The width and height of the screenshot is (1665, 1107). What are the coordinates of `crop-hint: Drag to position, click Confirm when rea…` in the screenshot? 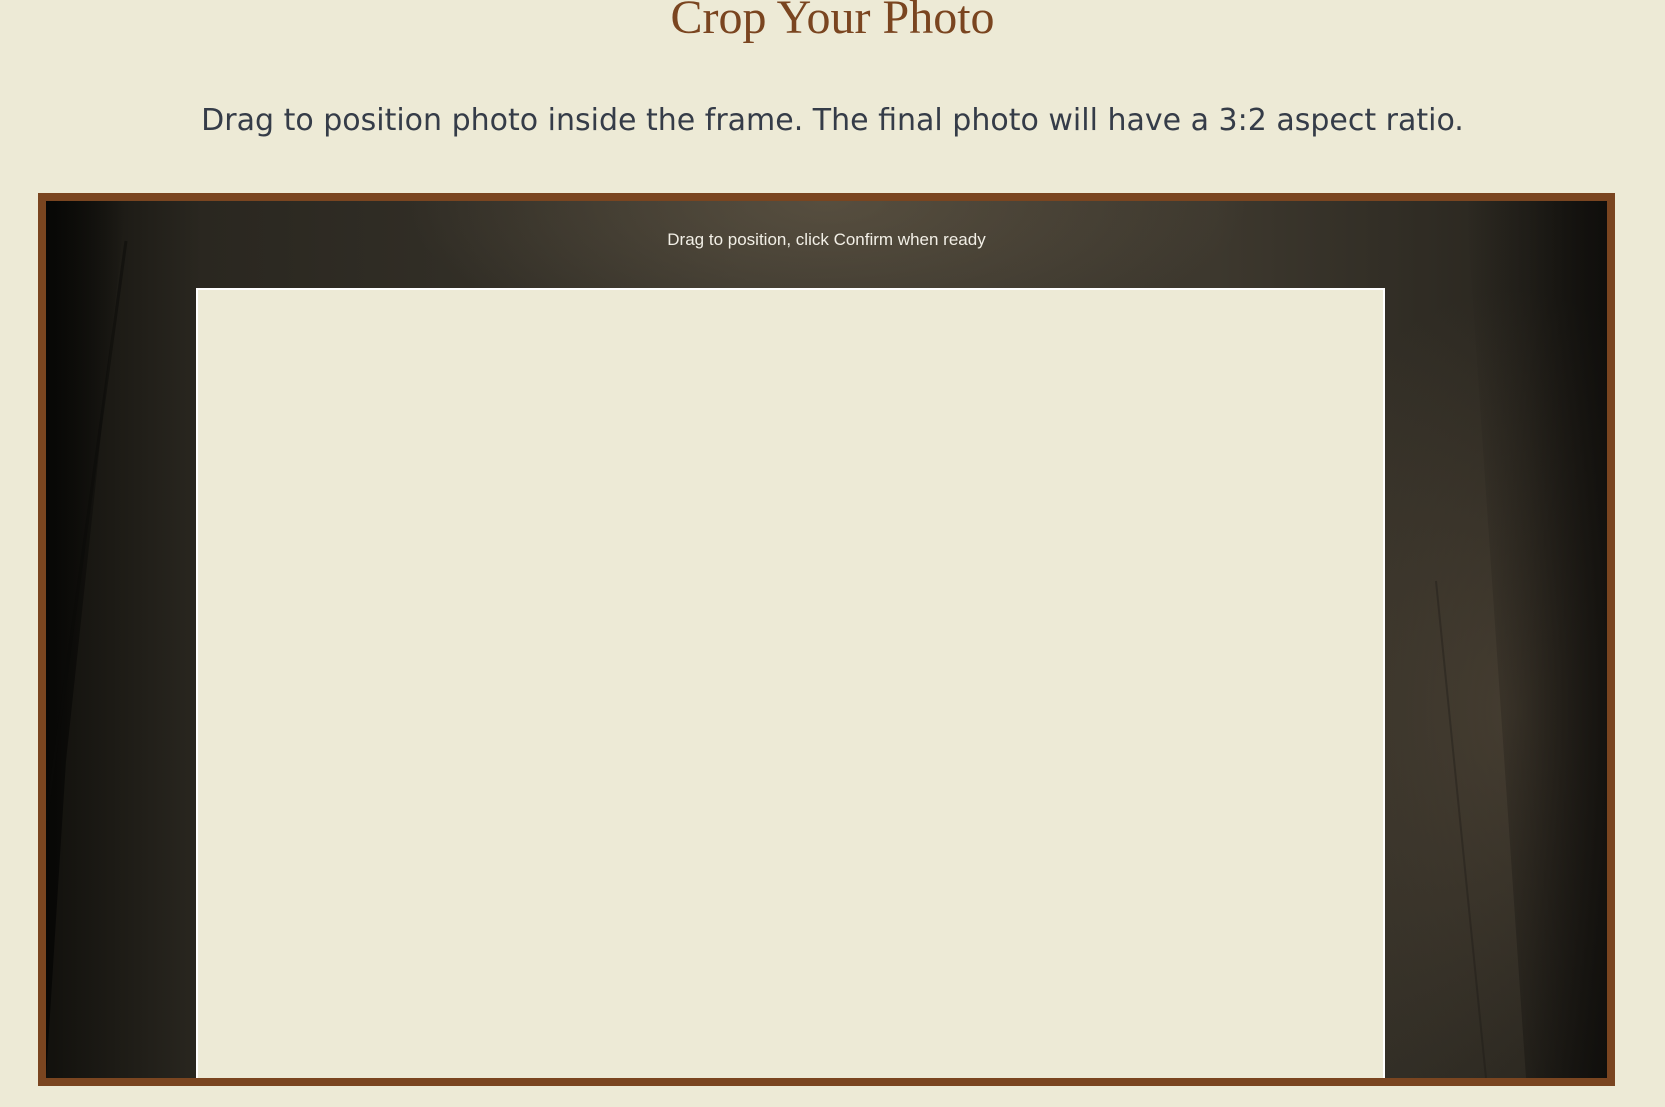 It's located at (826, 239).